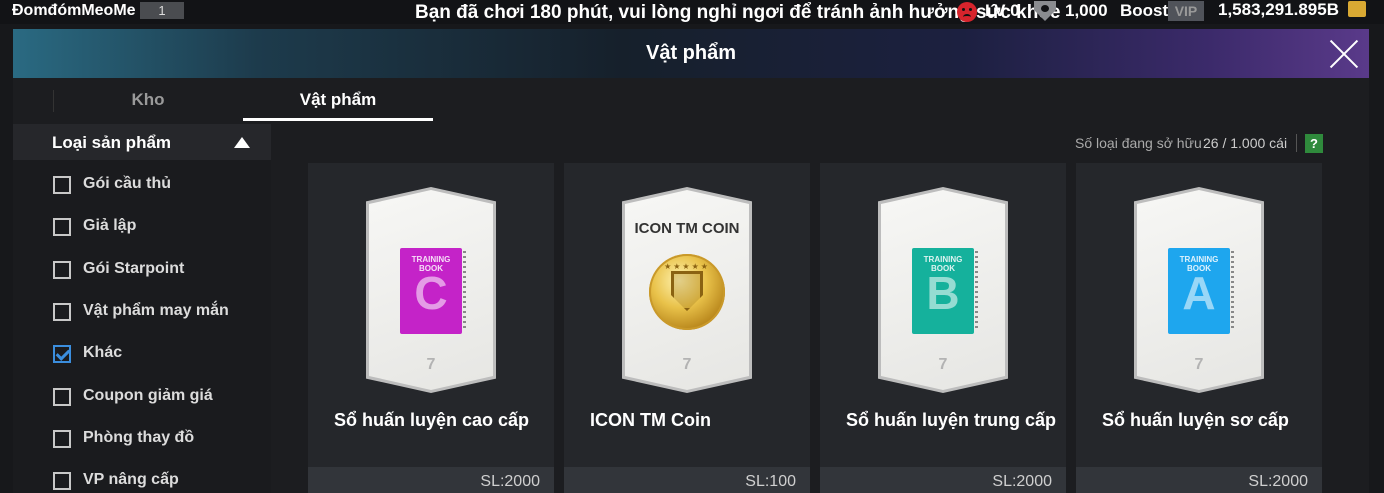  Describe the element at coordinates (650, 420) in the screenshot. I see `item-name: ICON TM Coin` at that location.